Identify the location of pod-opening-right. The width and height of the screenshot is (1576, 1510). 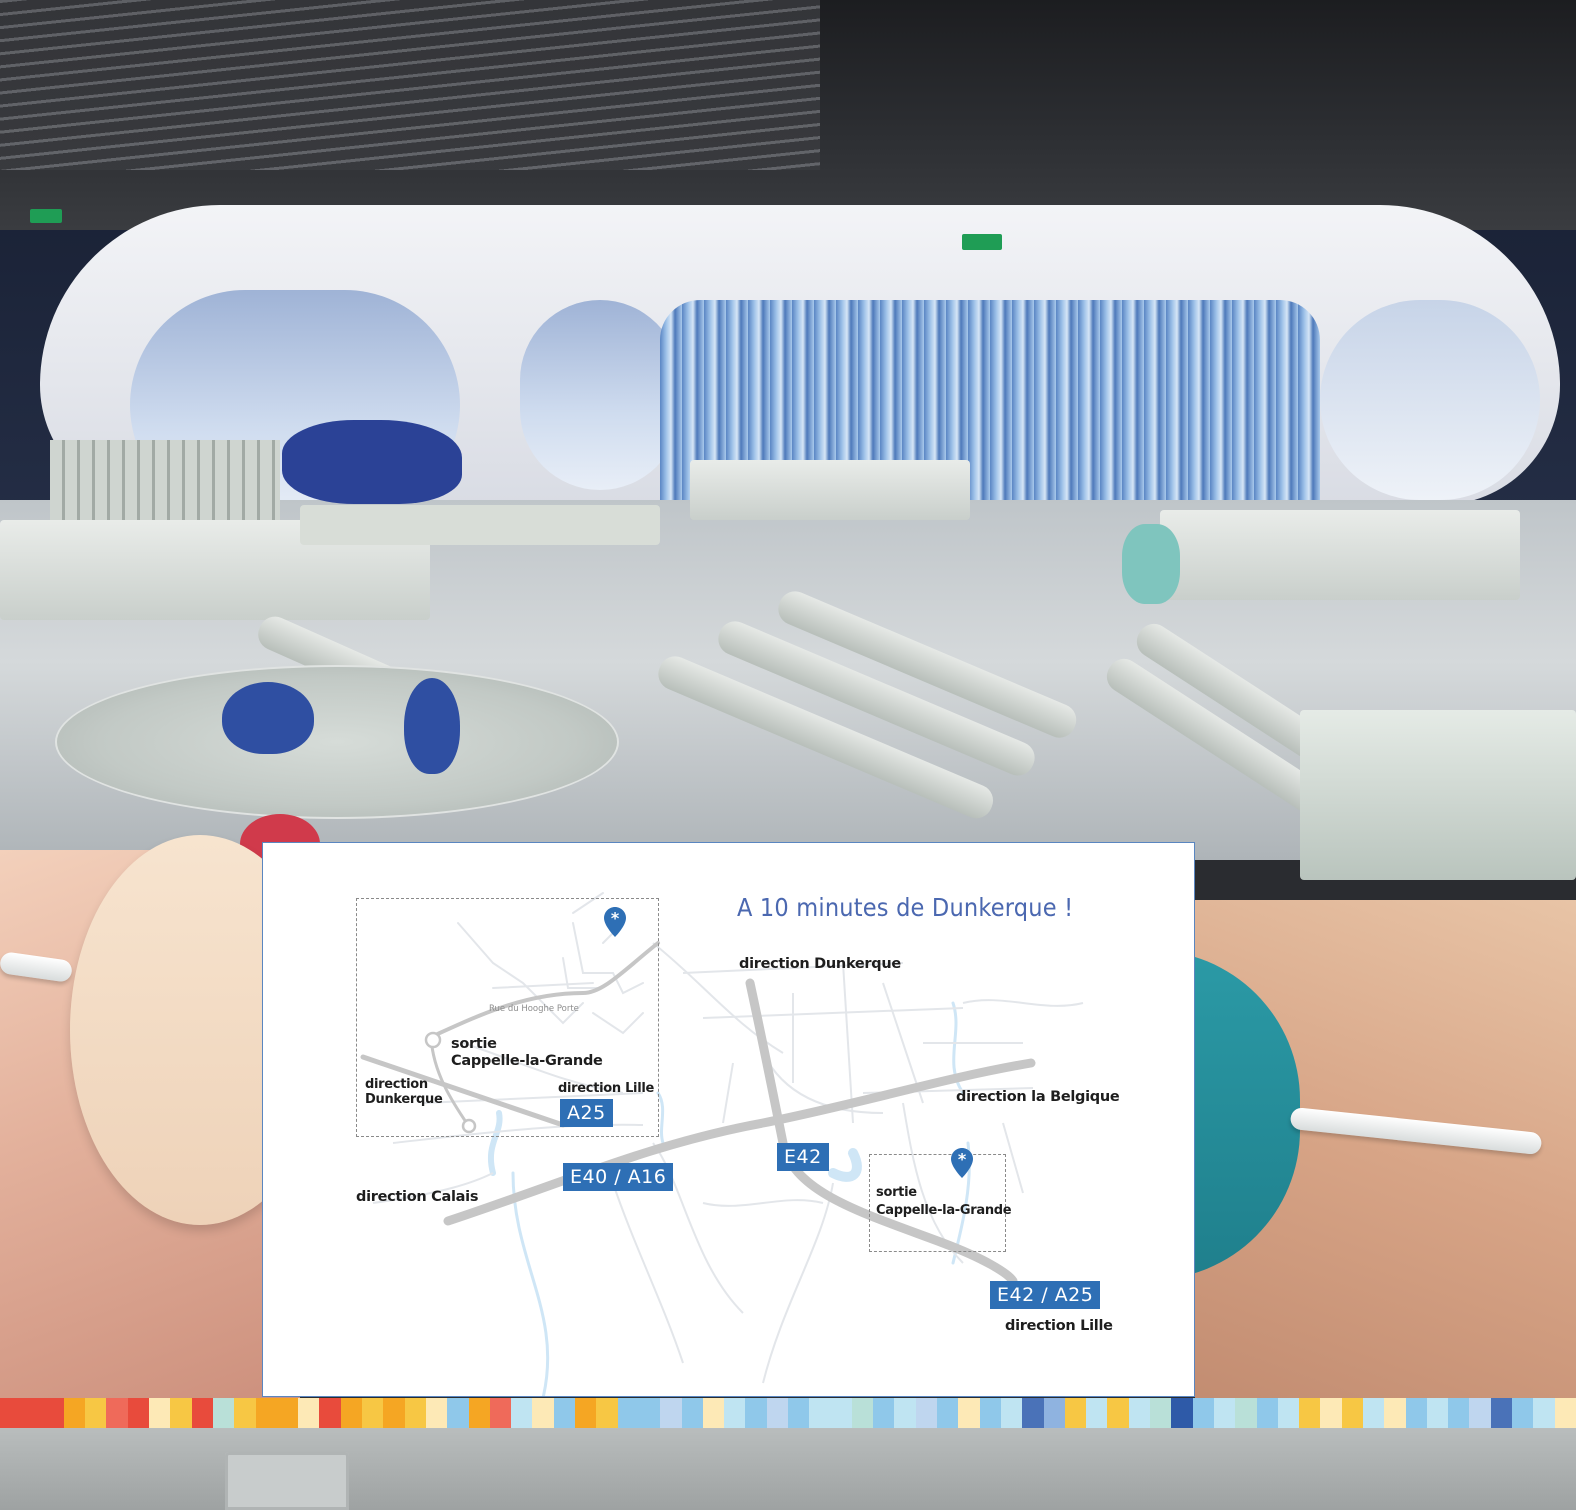
(1430, 400).